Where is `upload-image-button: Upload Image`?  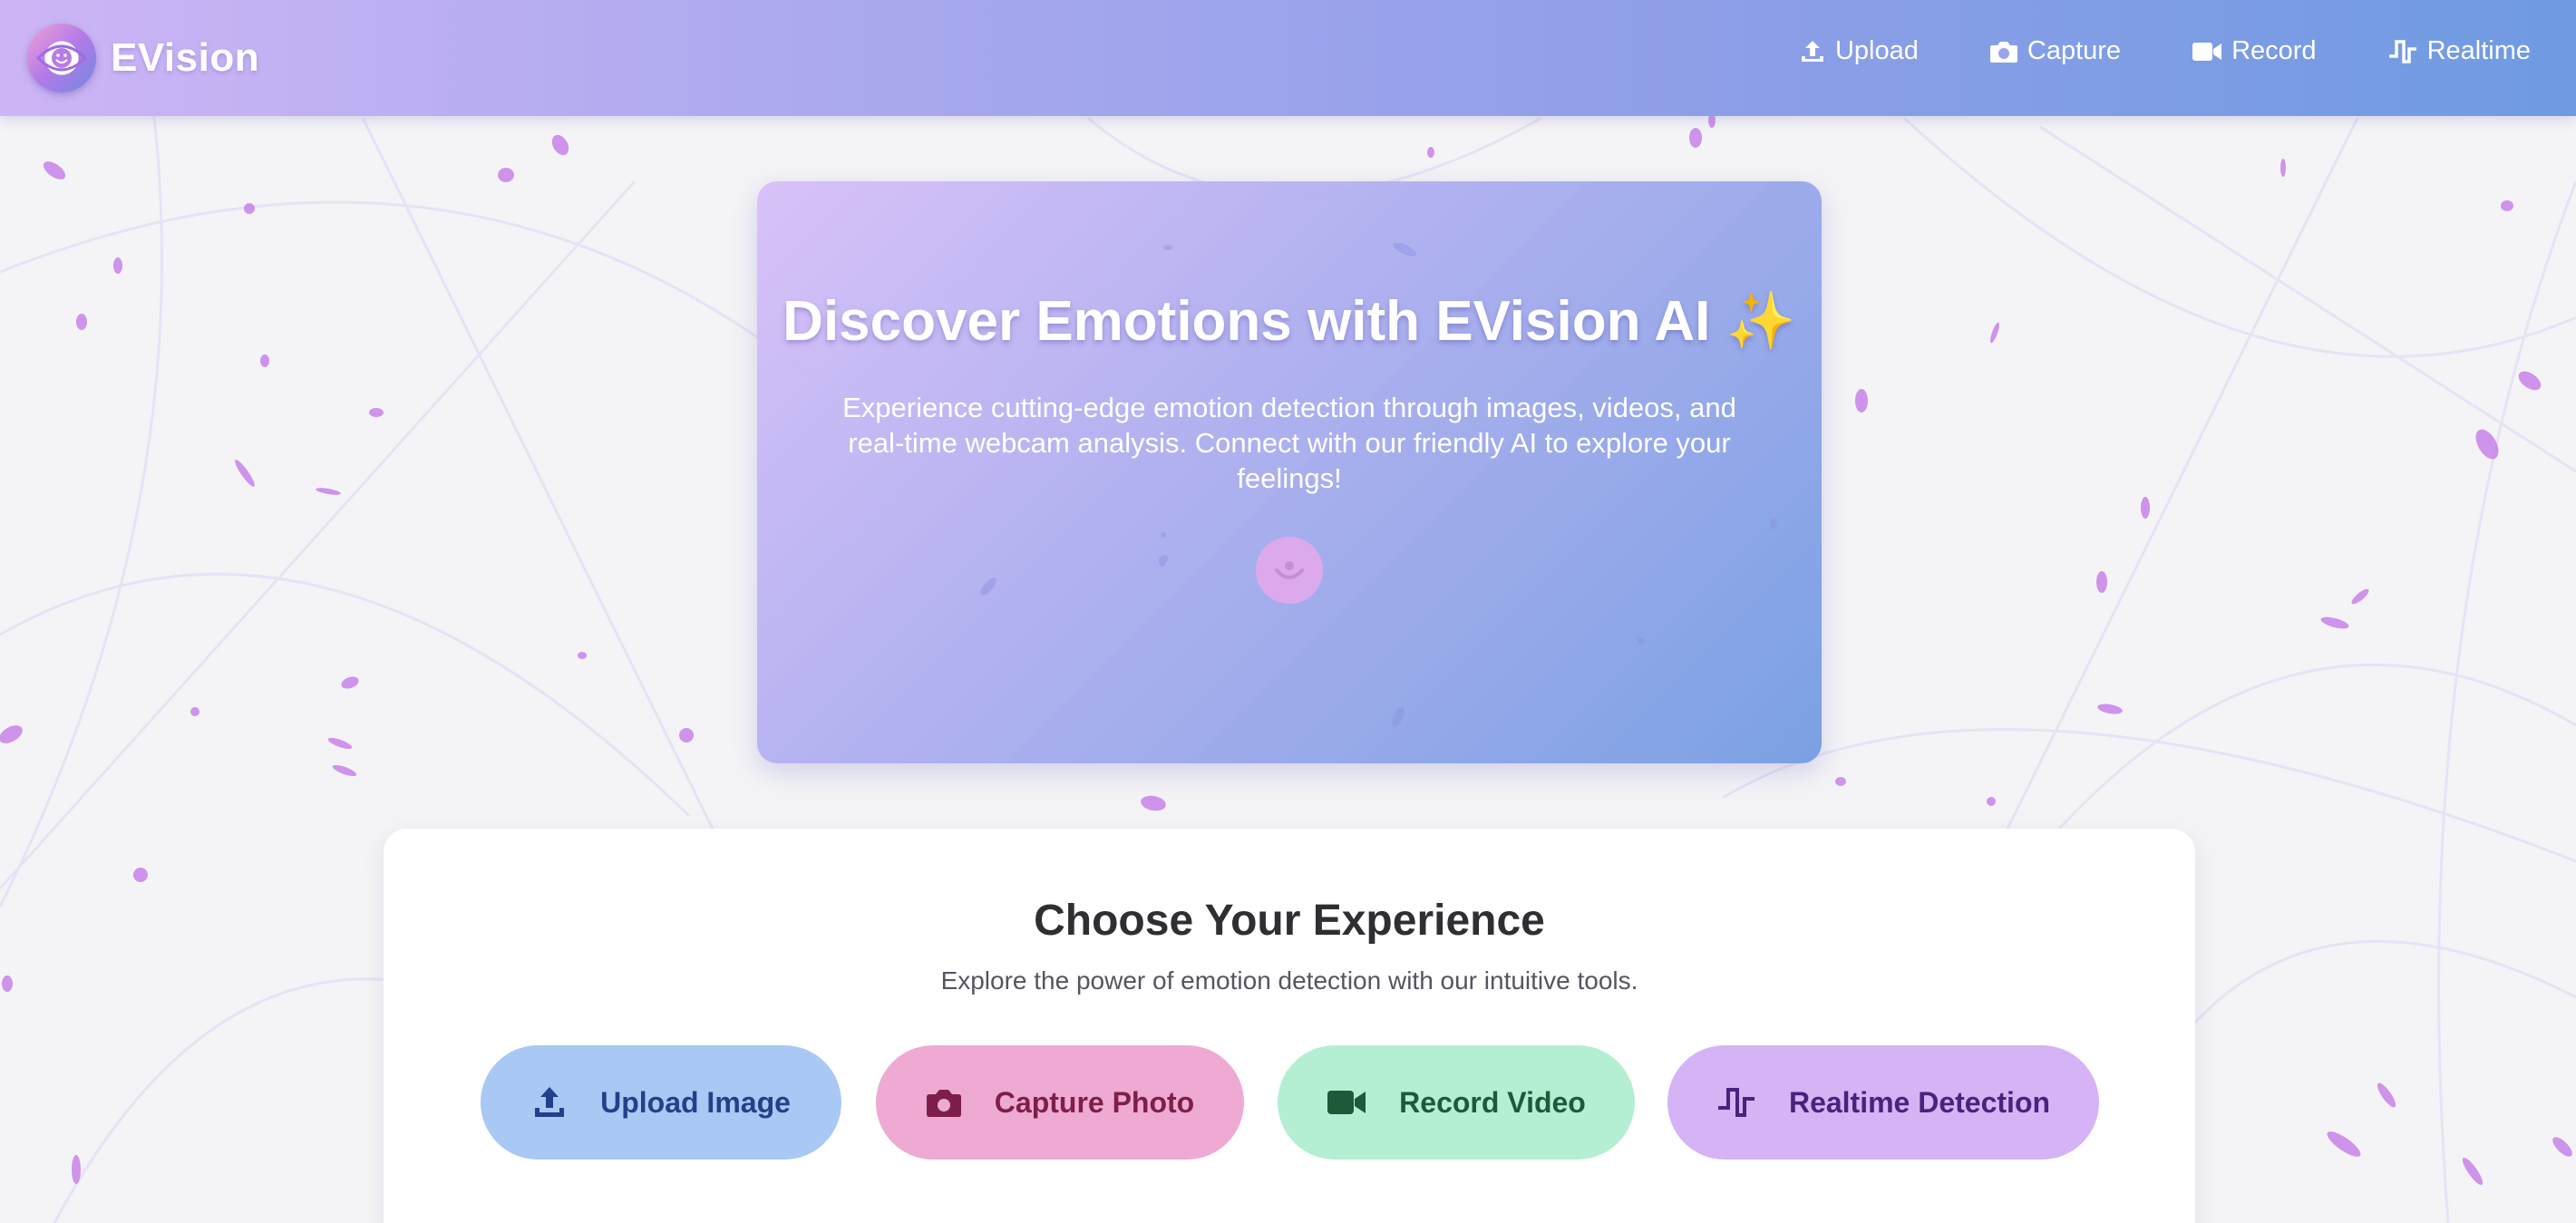 upload-image-button: Upload Image is located at coordinates (661, 1102).